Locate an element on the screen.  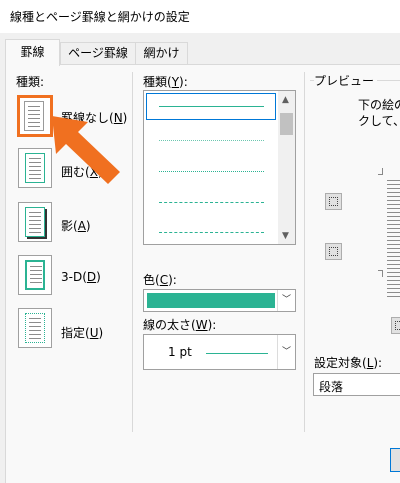
tab-label: 罫線 is located at coordinates (32, 52).